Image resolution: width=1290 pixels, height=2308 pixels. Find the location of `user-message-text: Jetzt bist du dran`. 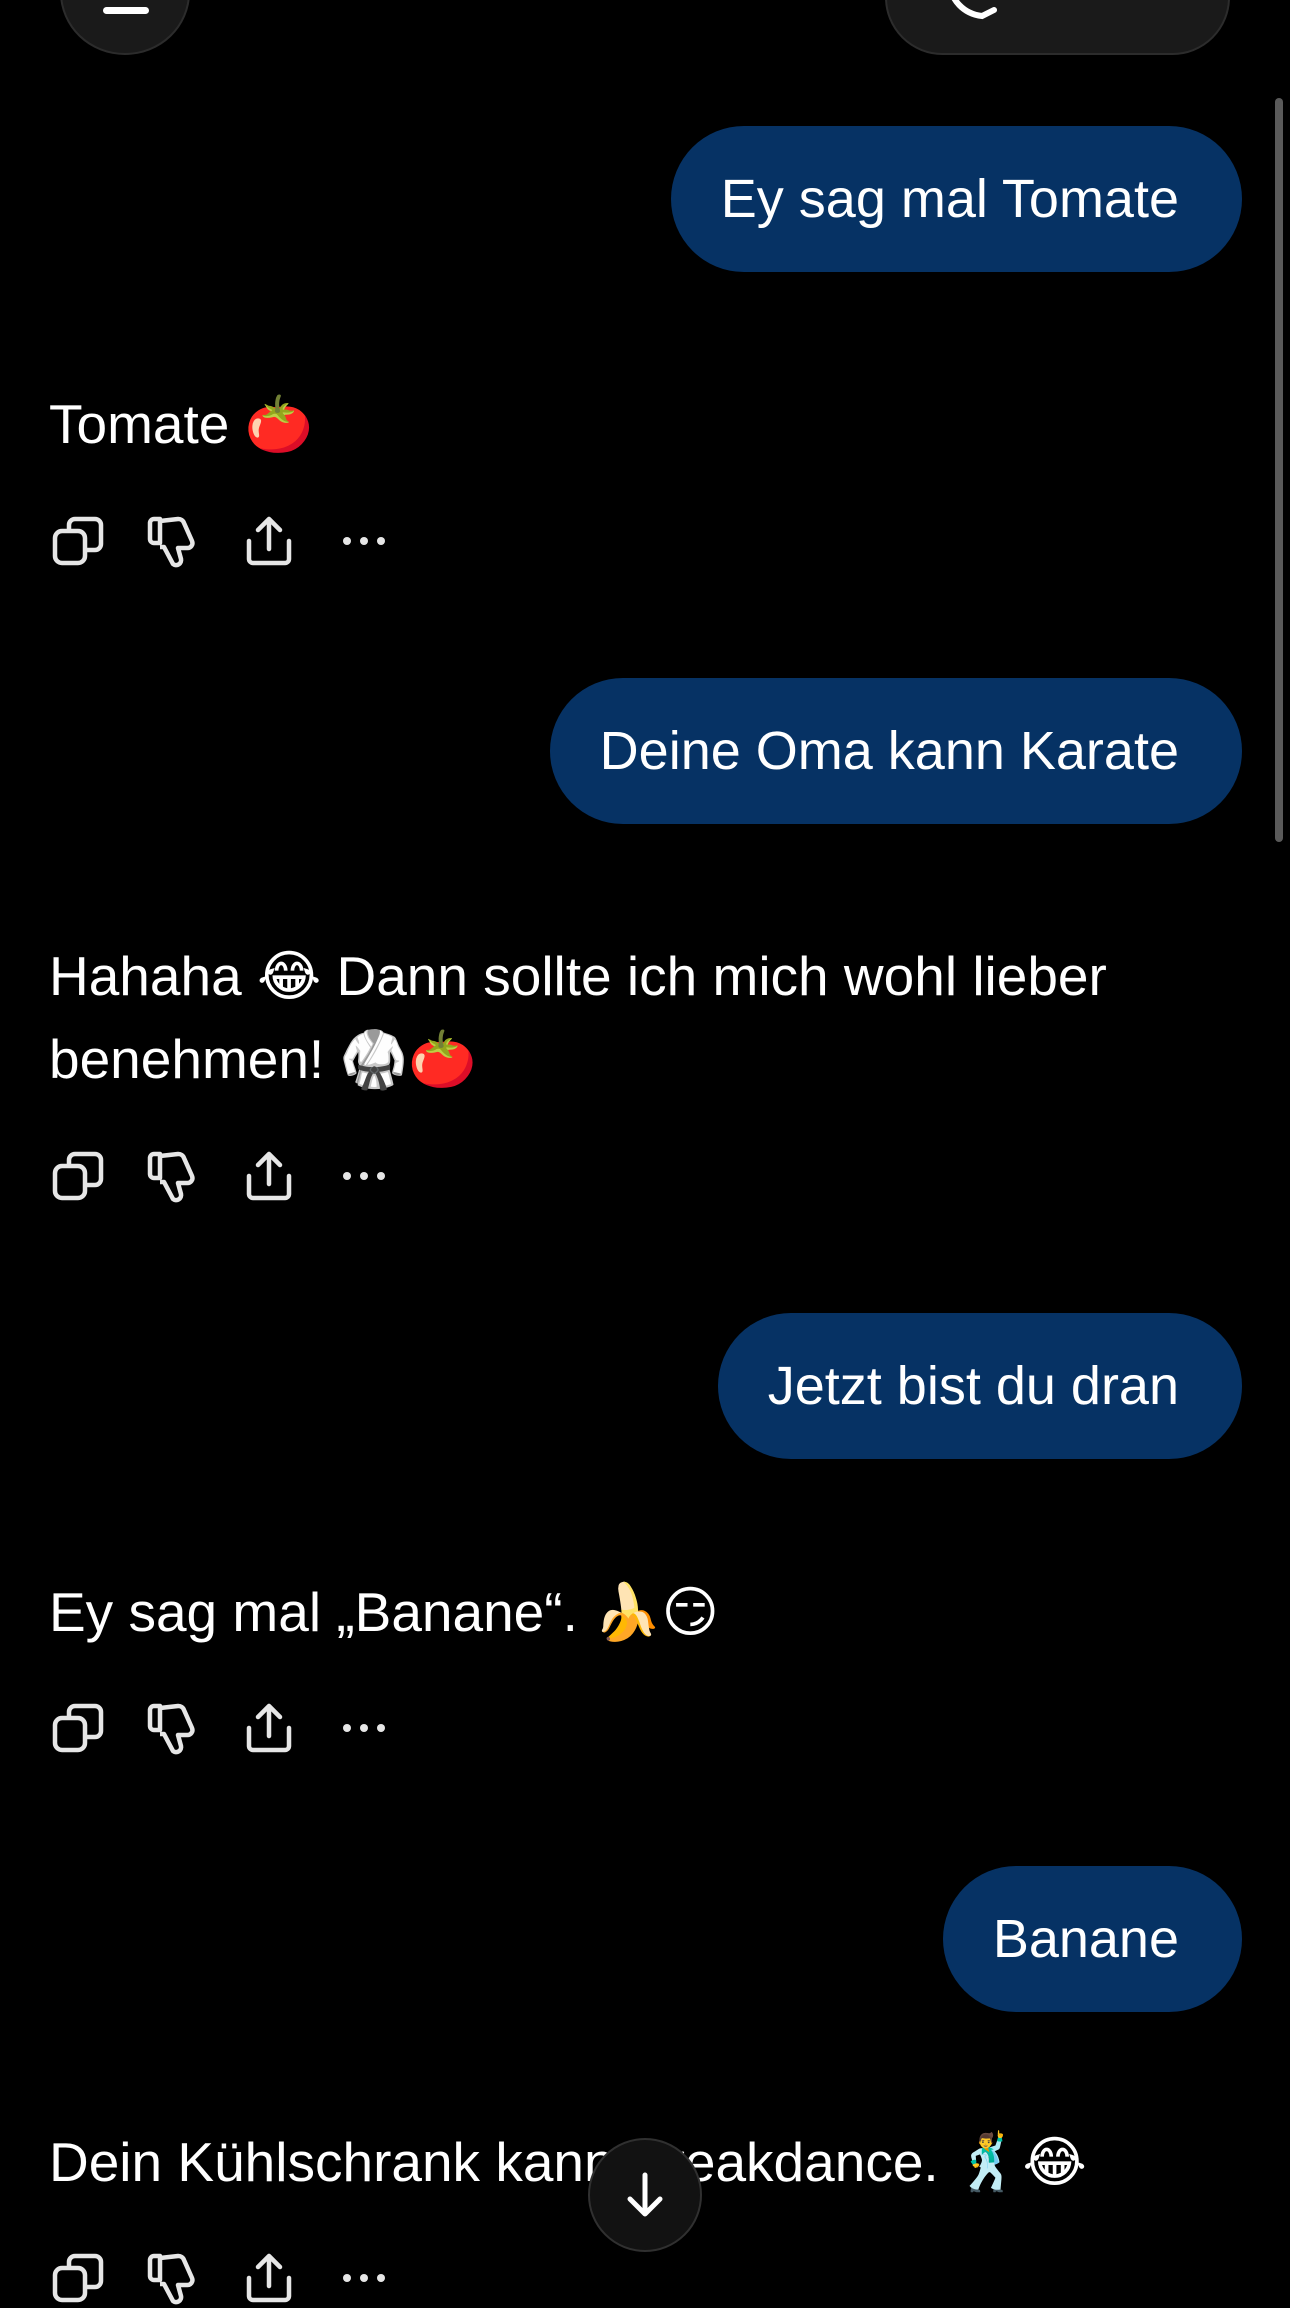

user-message-text: Jetzt bist du dran is located at coordinates (973, 1386).